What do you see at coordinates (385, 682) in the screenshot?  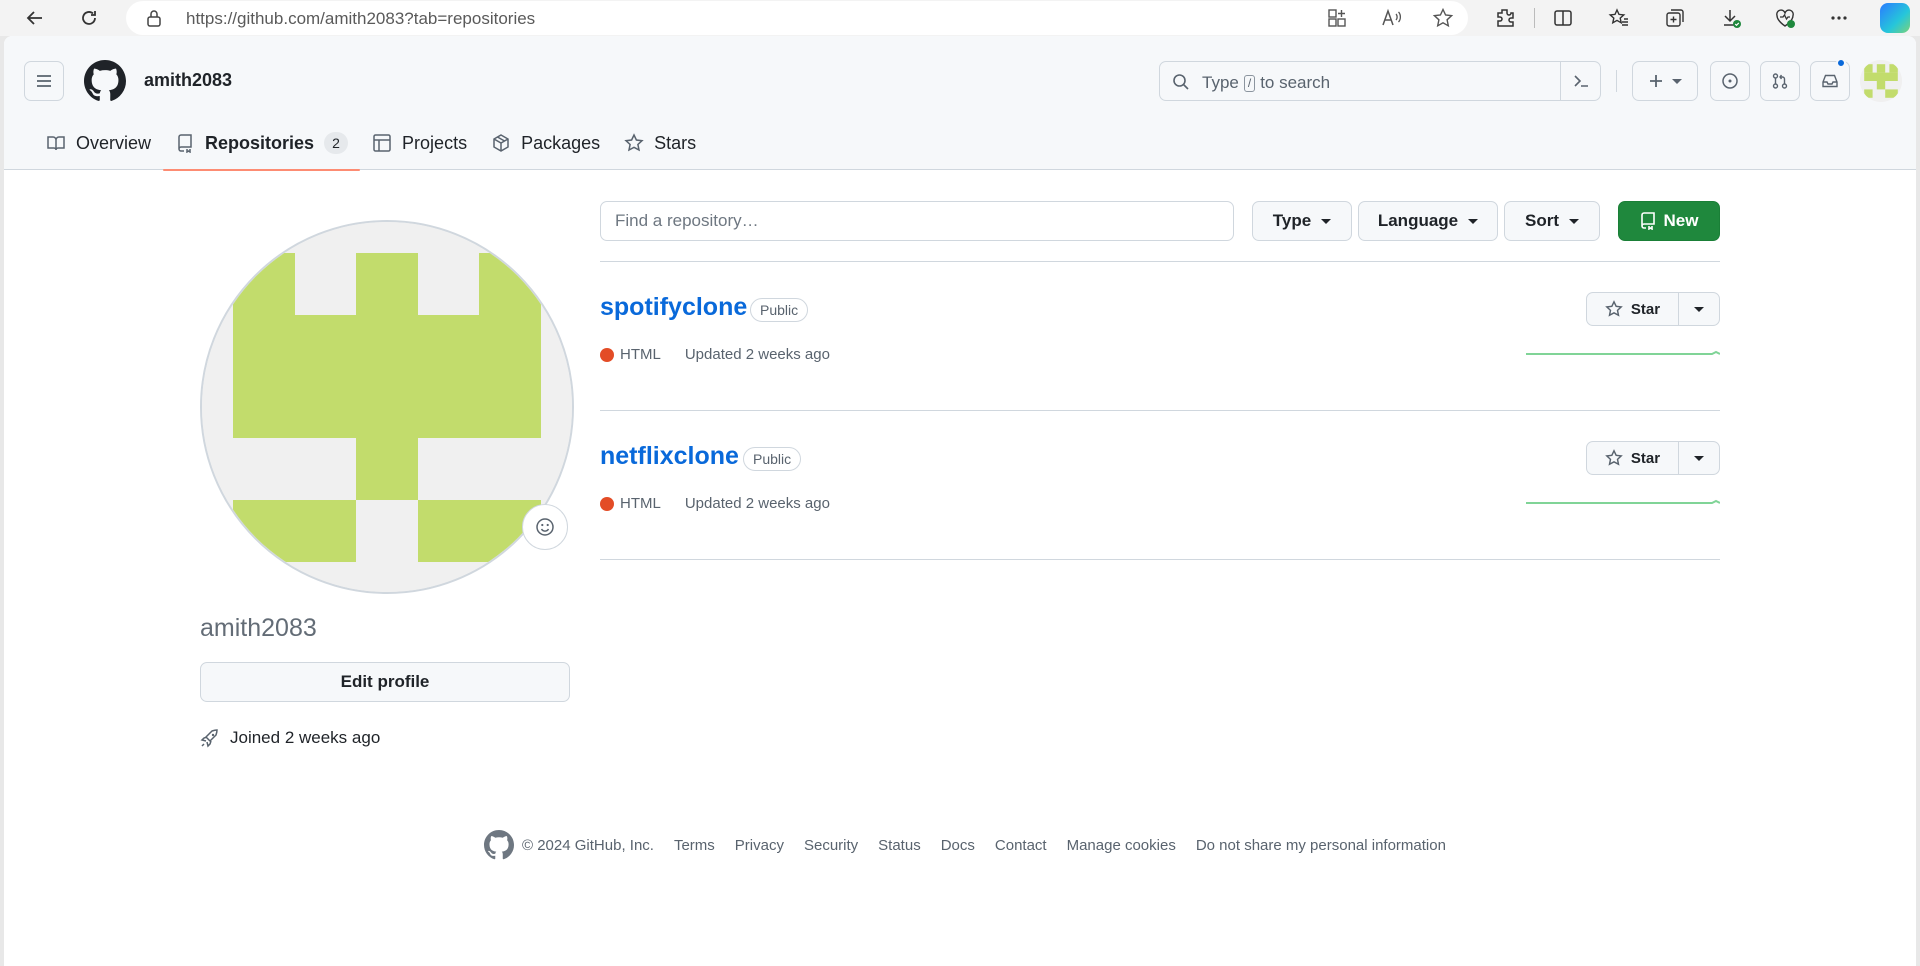 I see `edit-profile-button: Edit profile` at bounding box center [385, 682].